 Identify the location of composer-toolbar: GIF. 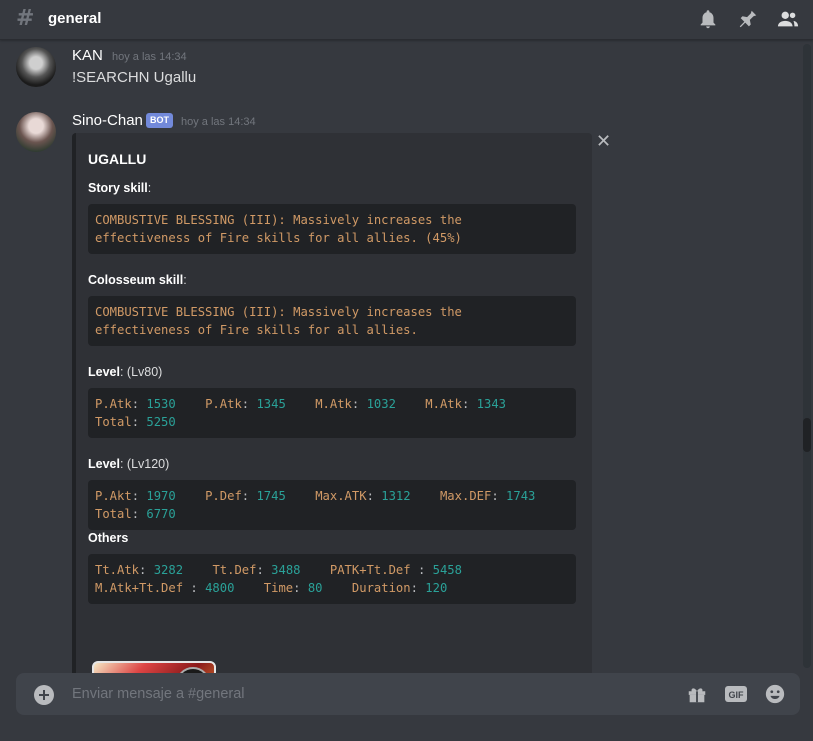
(736, 696).